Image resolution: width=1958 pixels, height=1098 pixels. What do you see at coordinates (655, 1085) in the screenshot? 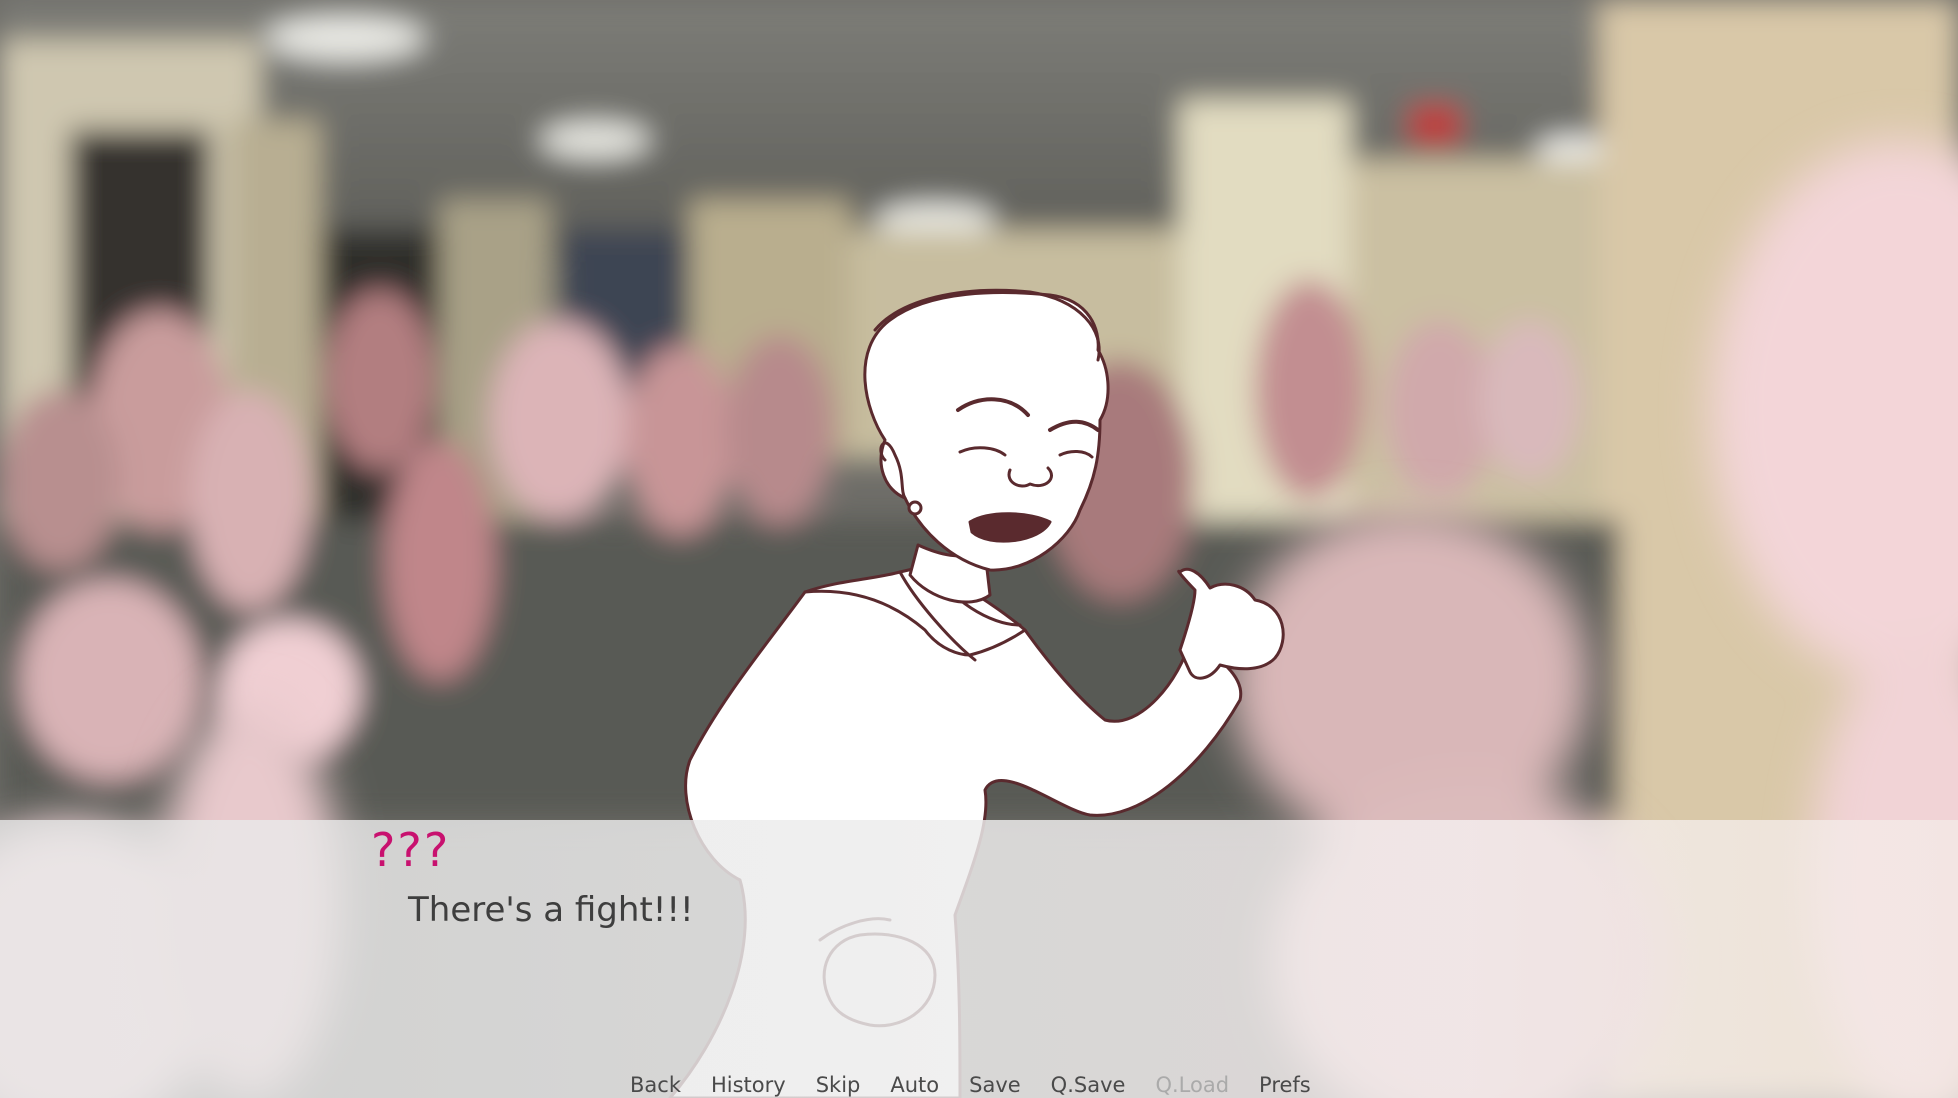
I see `back-button: Back` at bounding box center [655, 1085].